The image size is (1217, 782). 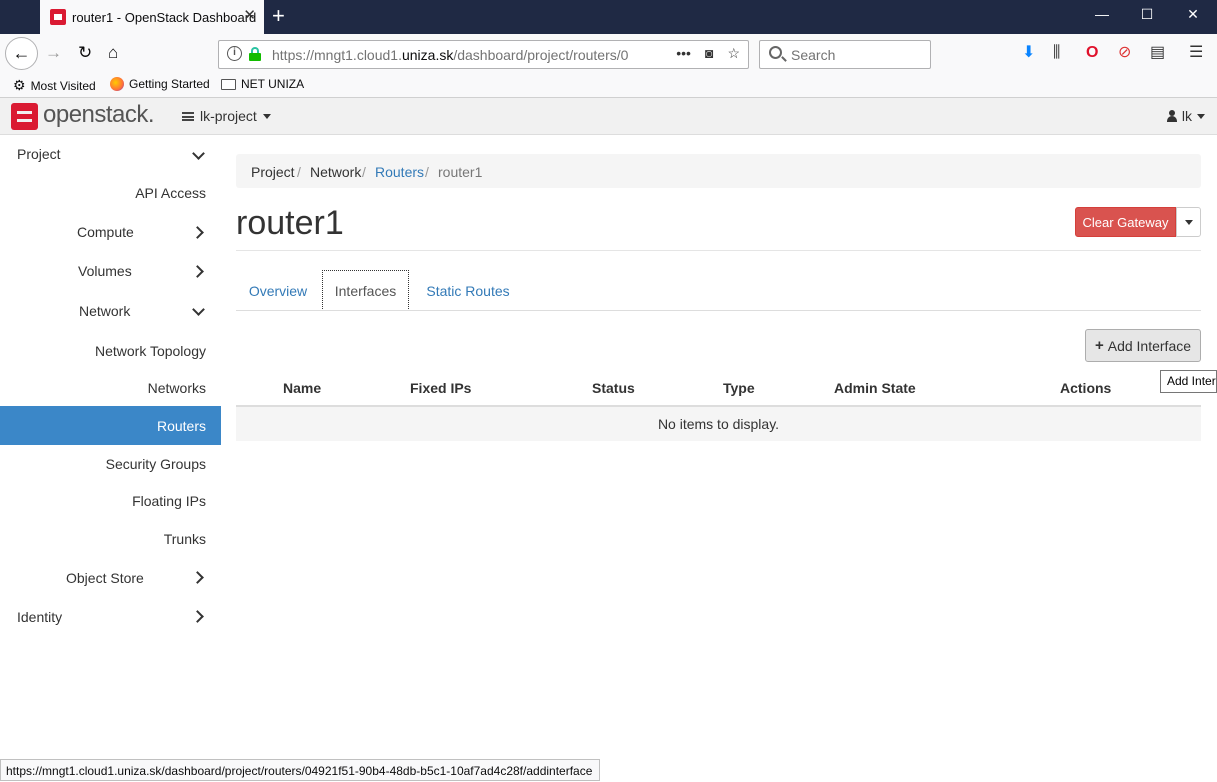 What do you see at coordinates (110, 387) in the screenshot?
I see `sidebar-item-networks: Networks` at bounding box center [110, 387].